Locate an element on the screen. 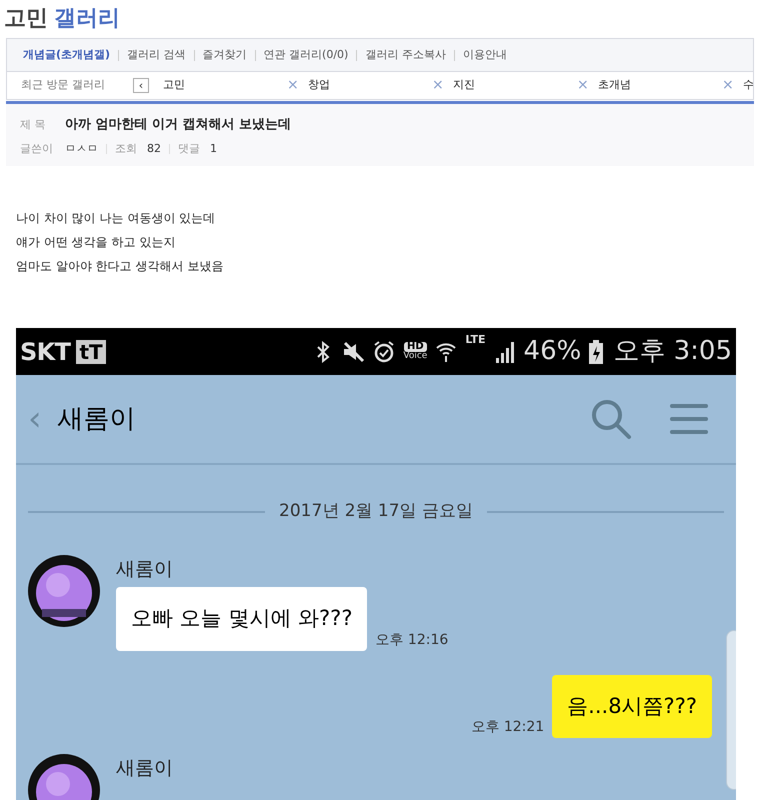 Image resolution: width=760 pixels, height=800 pixels. writer-label: 글쓴이 is located at coordinates (37, 148).